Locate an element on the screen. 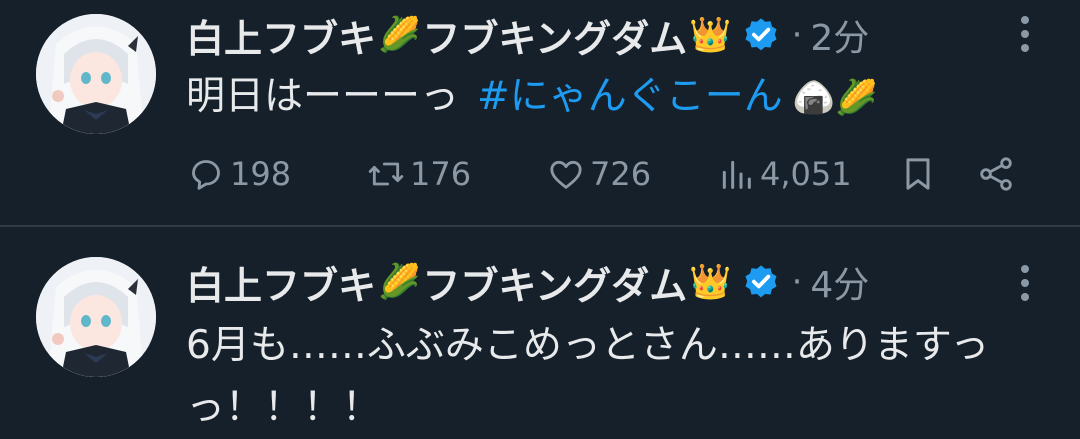 The height and width of the screenshot is (439, 1080). share-icon is located at coordinates (996, 174).